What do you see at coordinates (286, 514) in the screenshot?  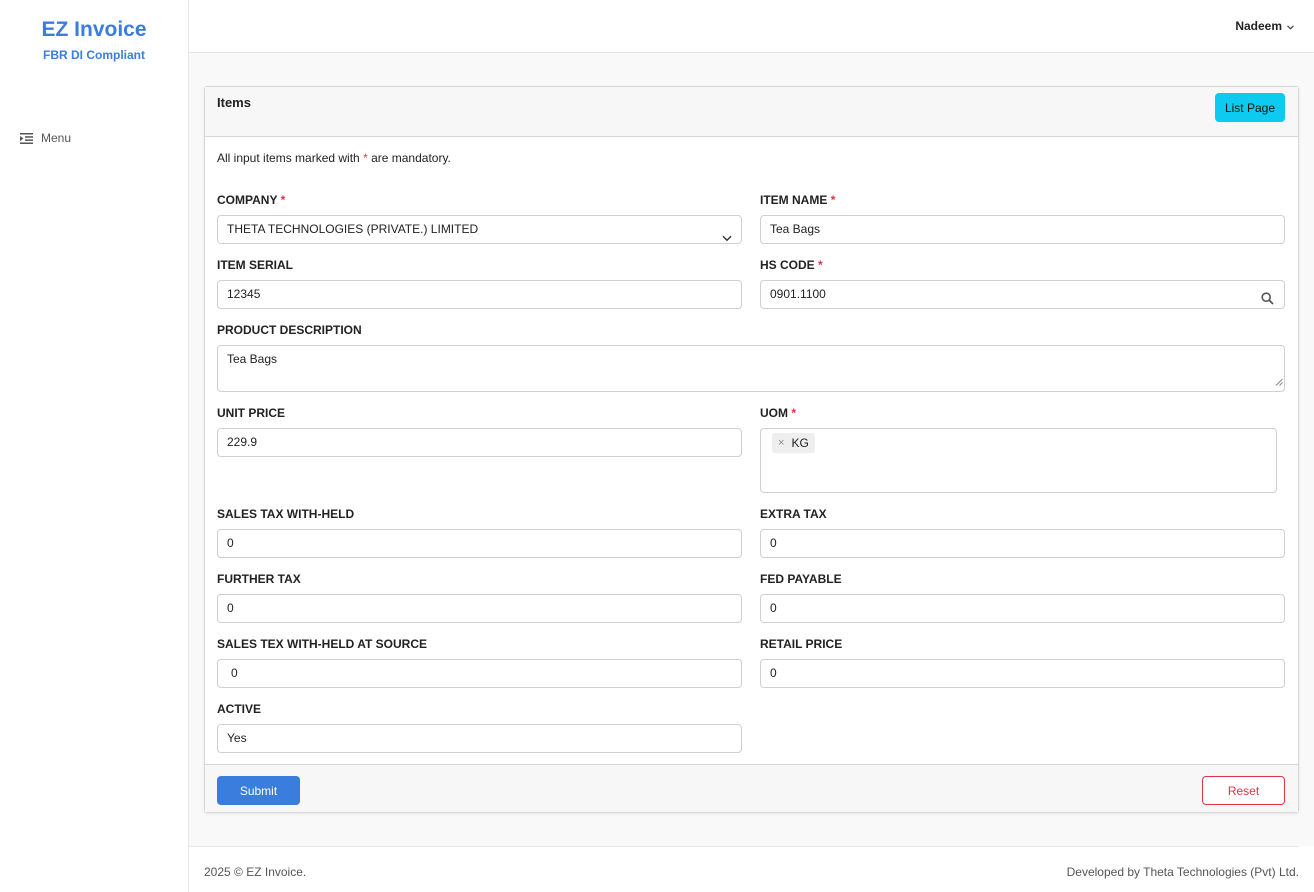 I see `sales-tax-withheld-label: SALES TAX WITH-HELD` at bounding box center [286, 514].